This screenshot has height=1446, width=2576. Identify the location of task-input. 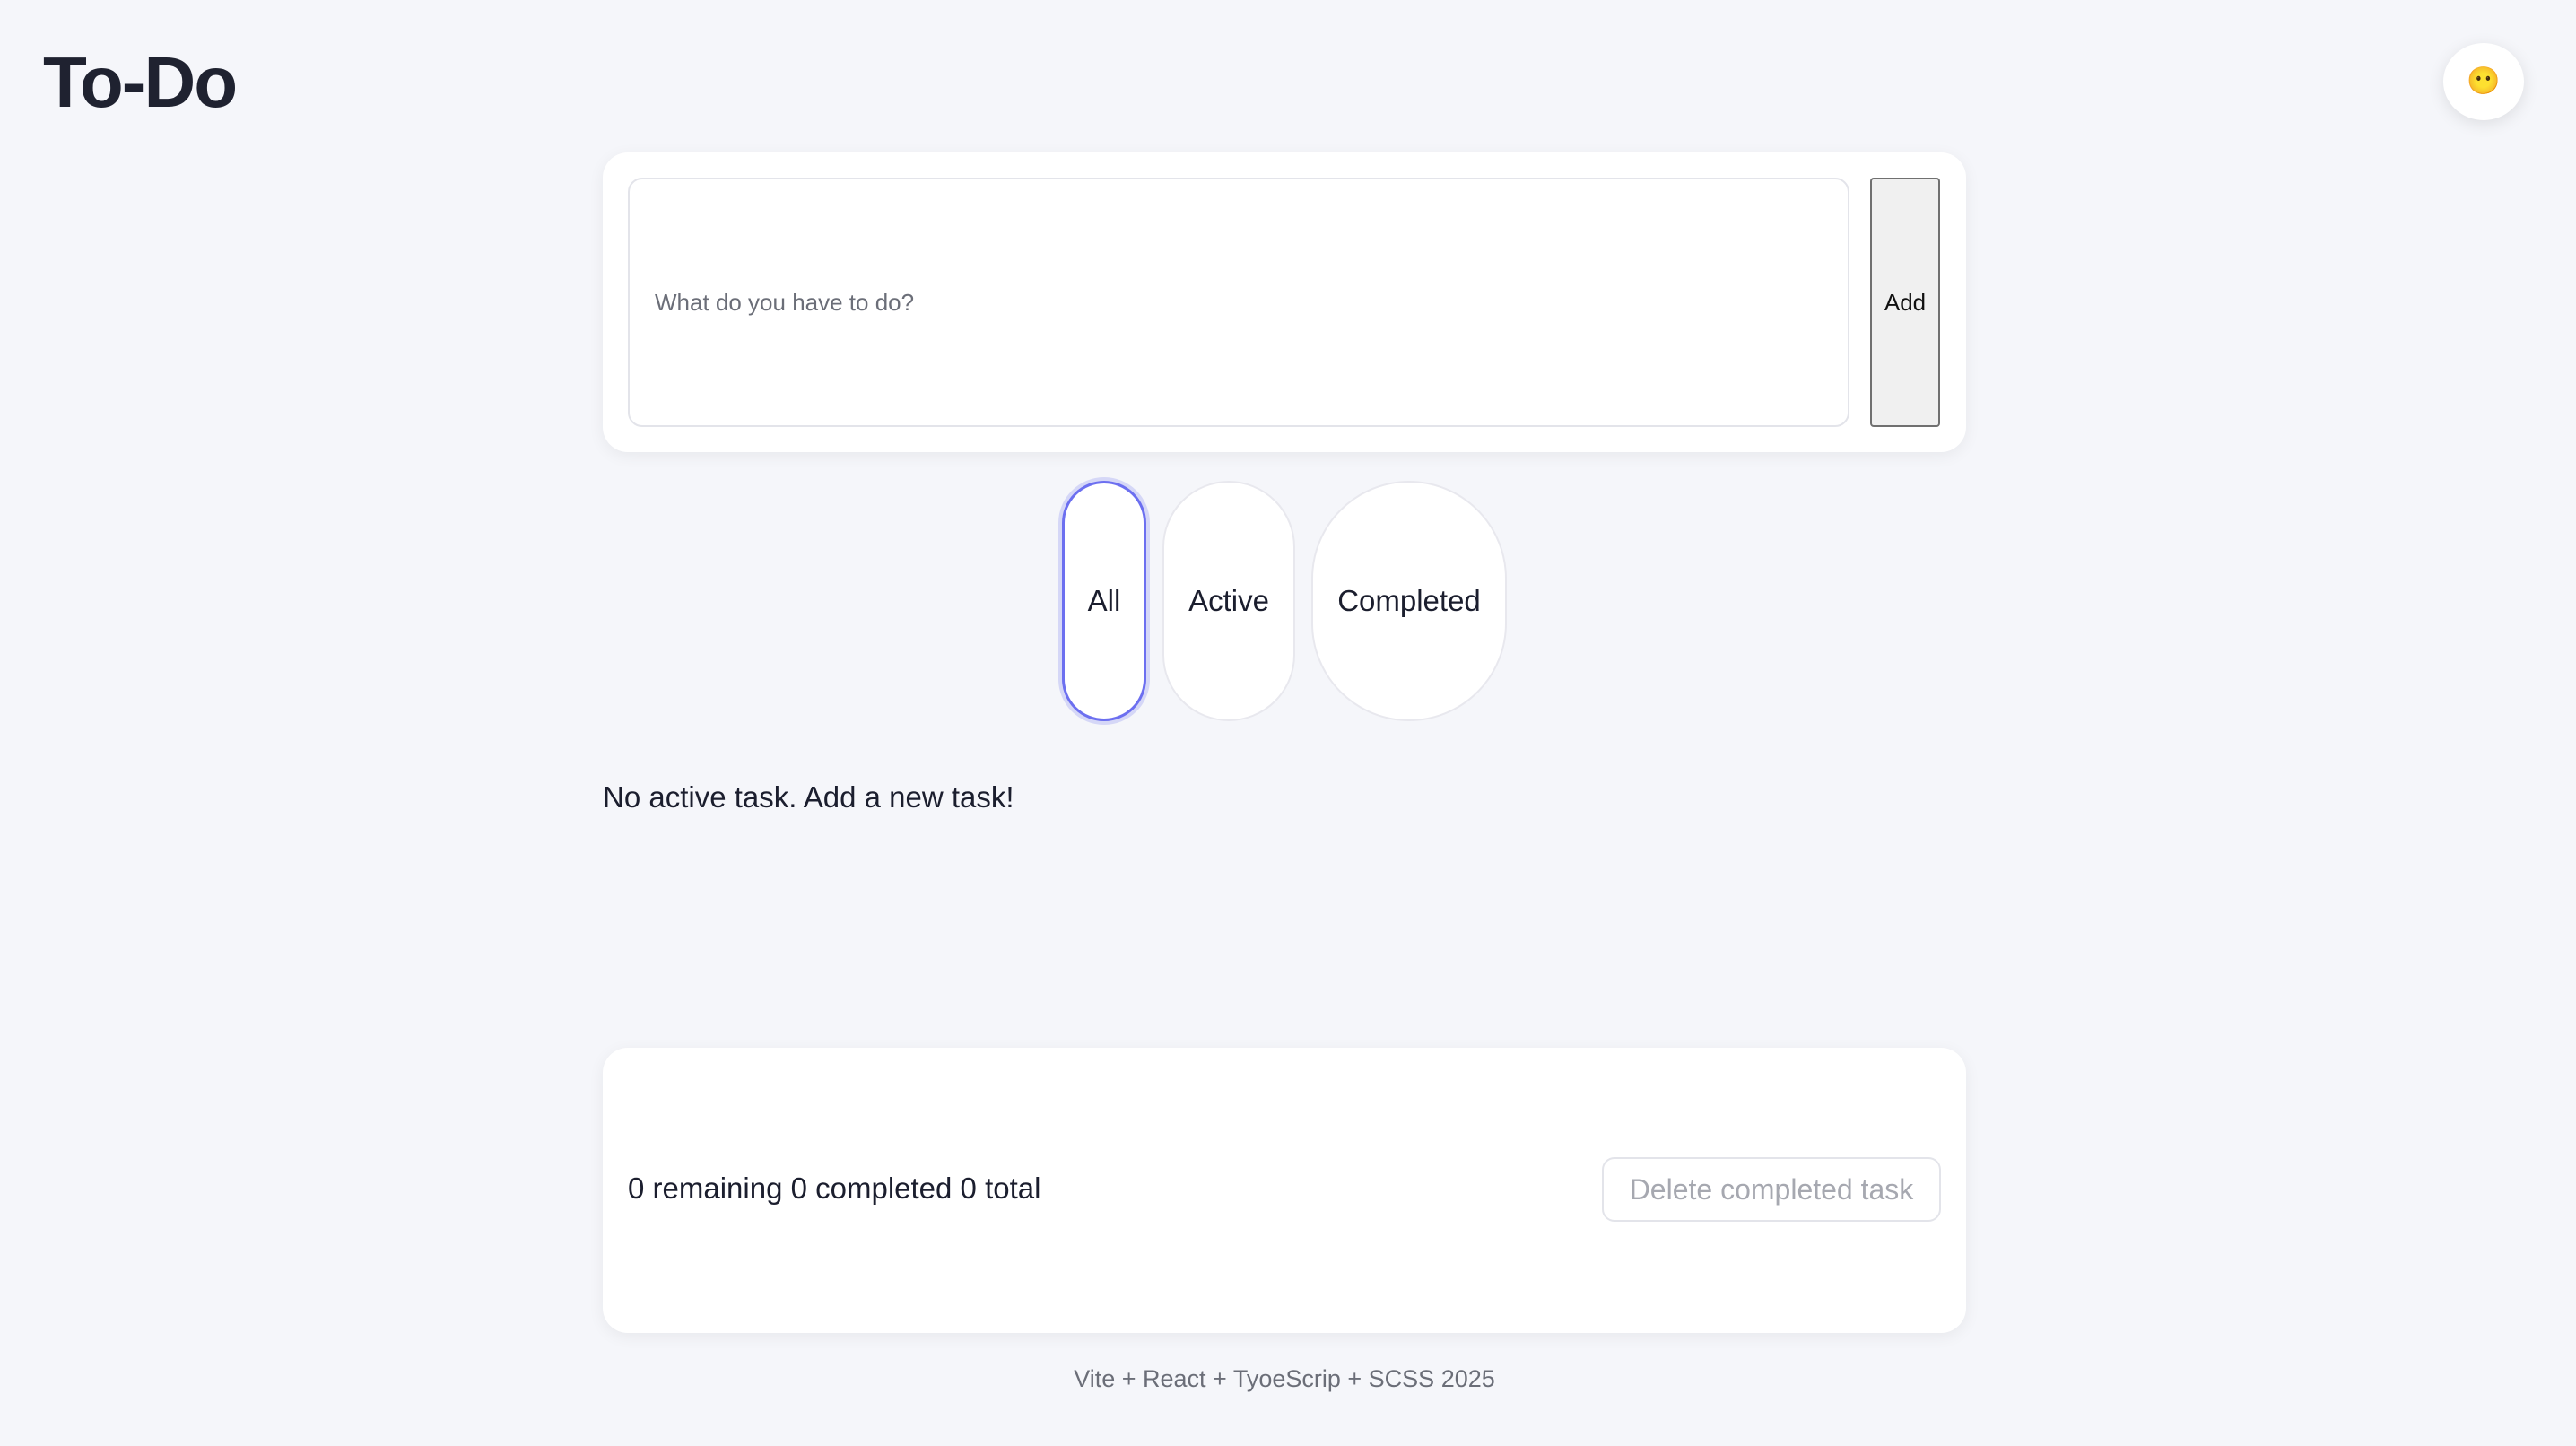
(1238, 302).